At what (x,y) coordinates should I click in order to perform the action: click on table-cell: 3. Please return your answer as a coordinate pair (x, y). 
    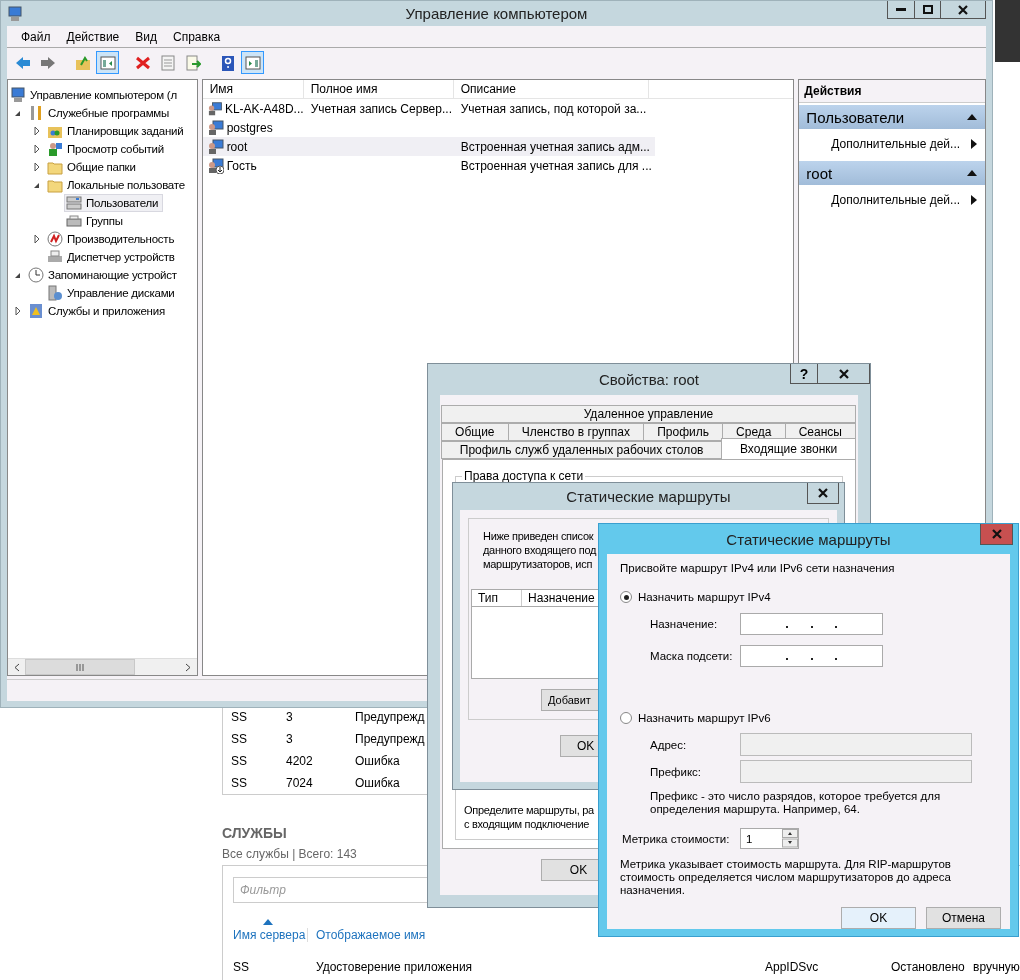
    Looking at the image, I should click on (289, 717).